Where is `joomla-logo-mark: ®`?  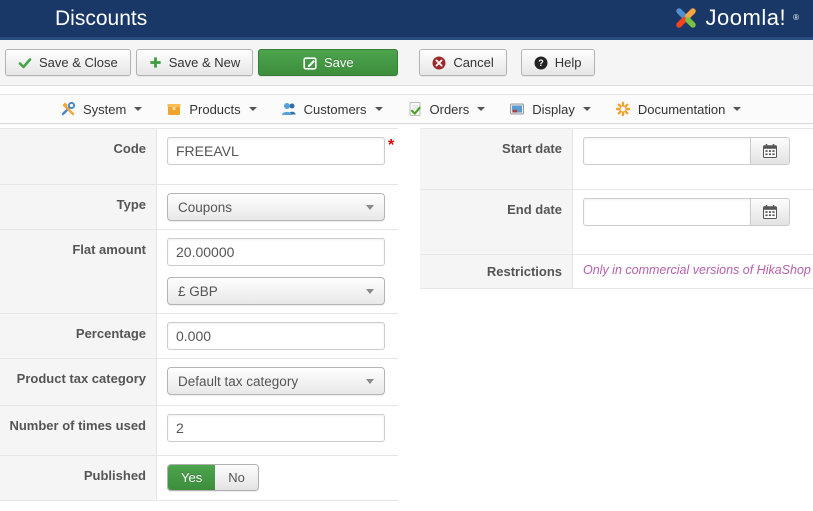
joomla-logo-mark: ® is located at coordinates (796, 17).